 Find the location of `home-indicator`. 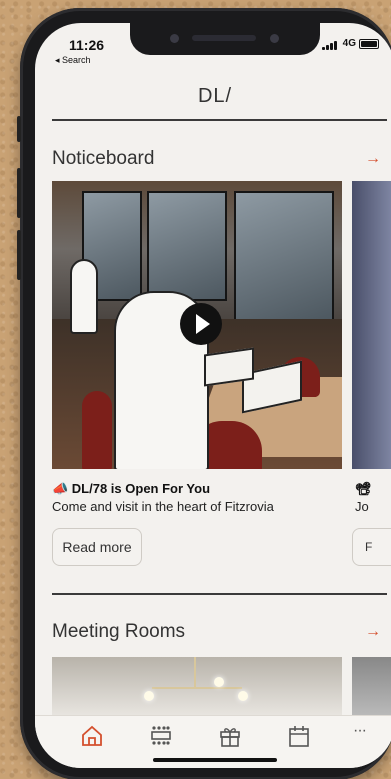

home-indicator is located at coordinates (215, 760).